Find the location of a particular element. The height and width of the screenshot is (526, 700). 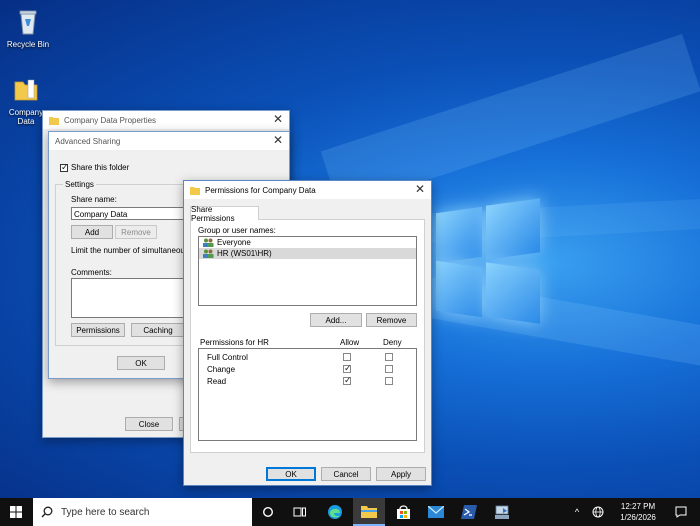

notification-icon is located at coordinates (681, 512).